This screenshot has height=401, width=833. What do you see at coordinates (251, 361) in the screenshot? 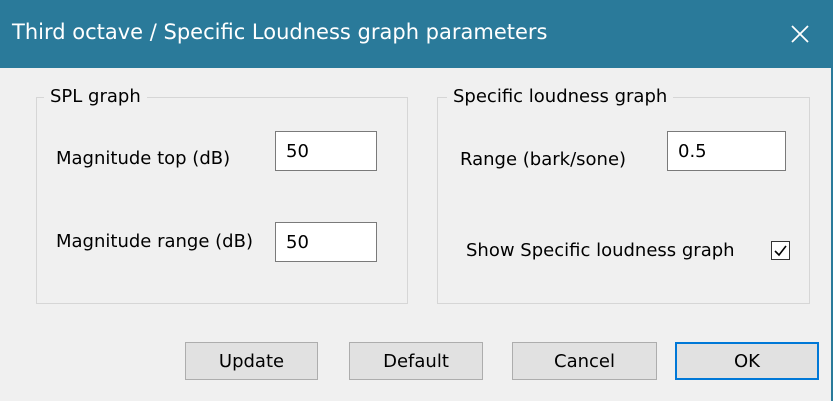
I see `update-button: Update` at bounding box center [251, 361].